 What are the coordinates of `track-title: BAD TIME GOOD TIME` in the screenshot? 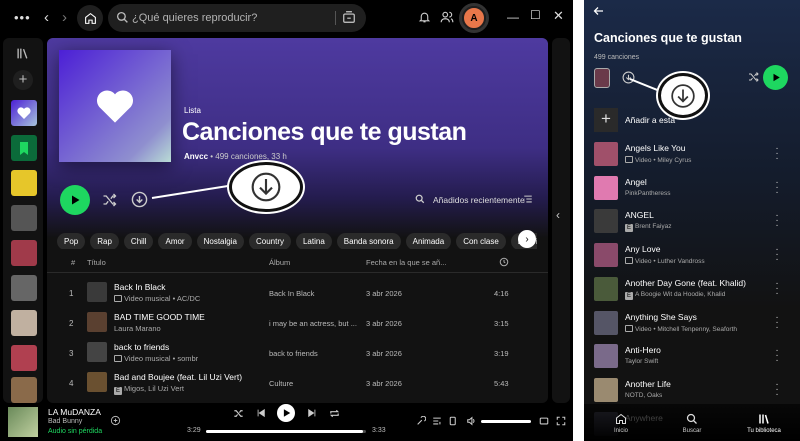 It's located at (159, 317).